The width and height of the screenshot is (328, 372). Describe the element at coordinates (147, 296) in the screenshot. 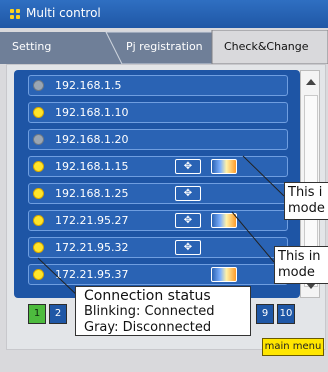

I see `callout-status-heading: Connection status` at that location.